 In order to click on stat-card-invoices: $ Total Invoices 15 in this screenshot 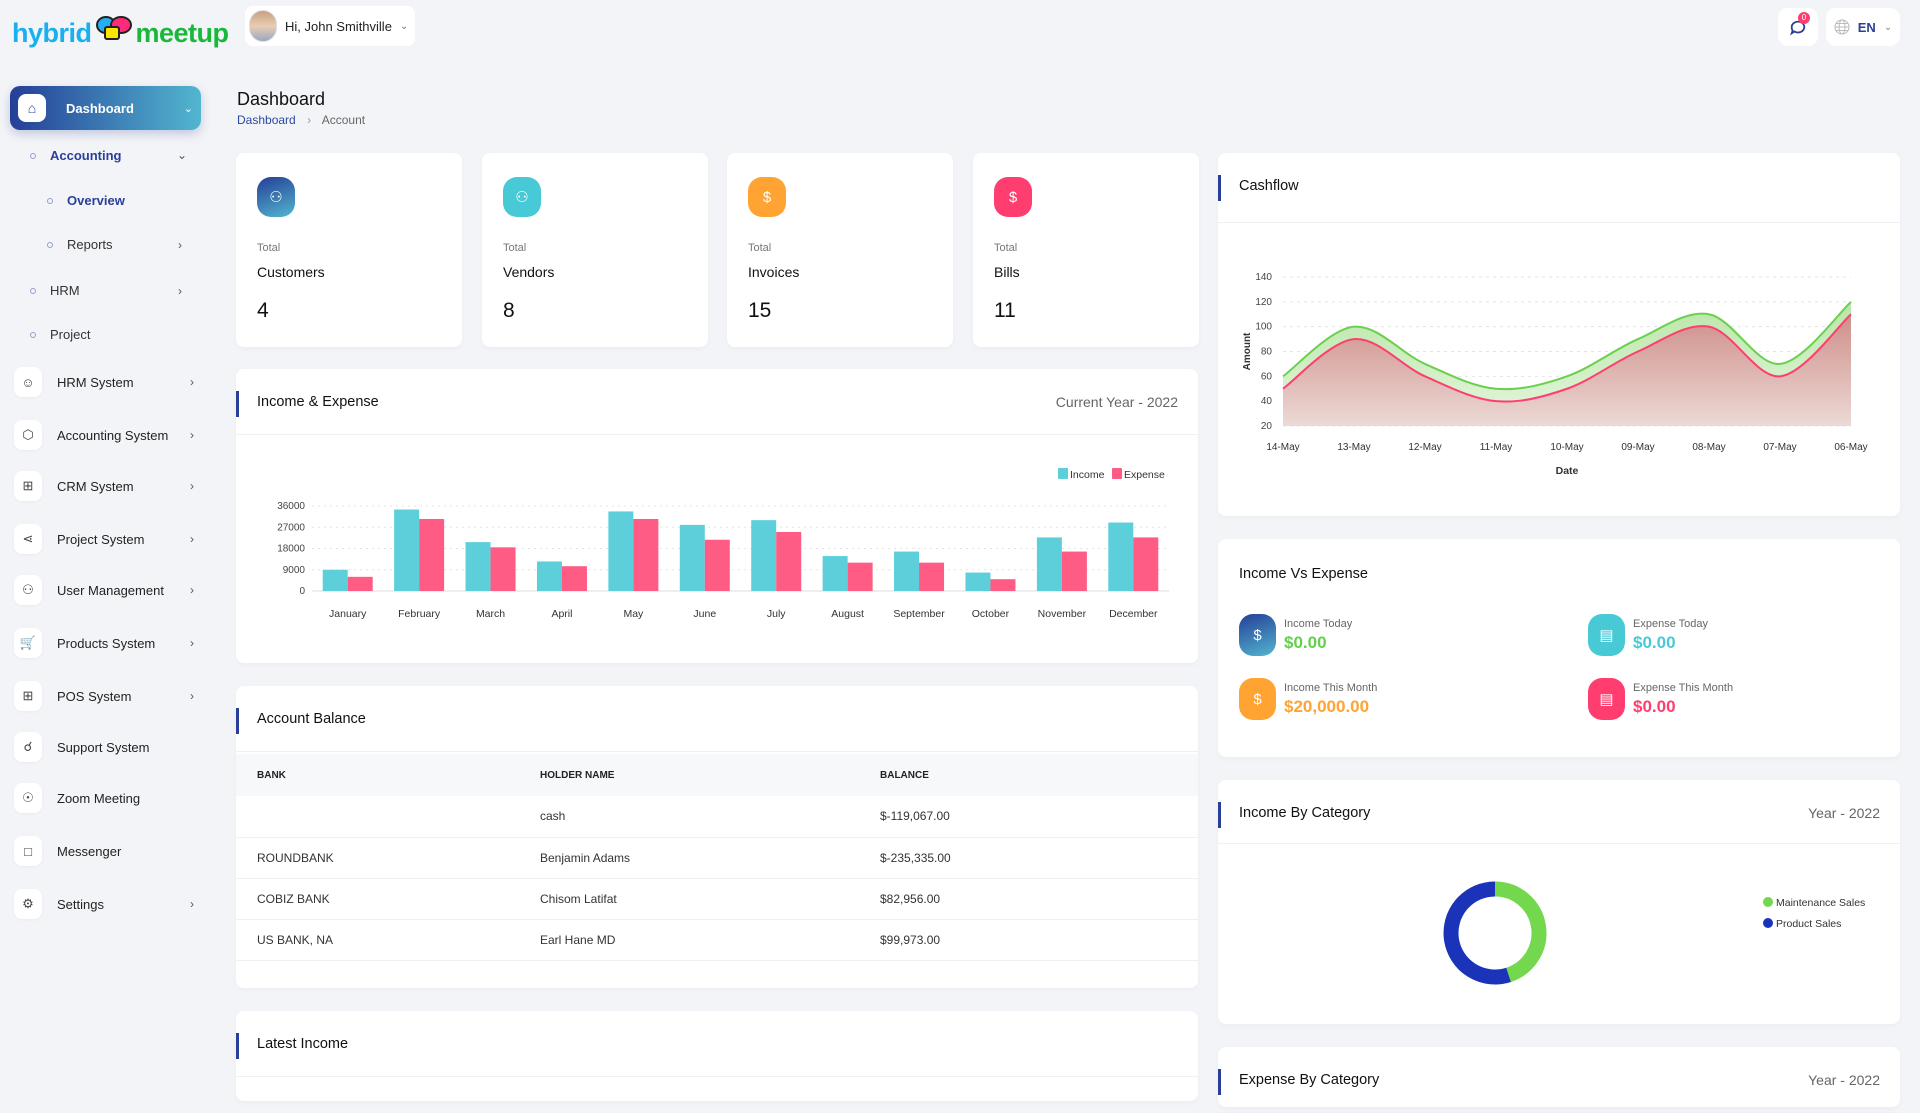, I will do `click(840, 250)`.